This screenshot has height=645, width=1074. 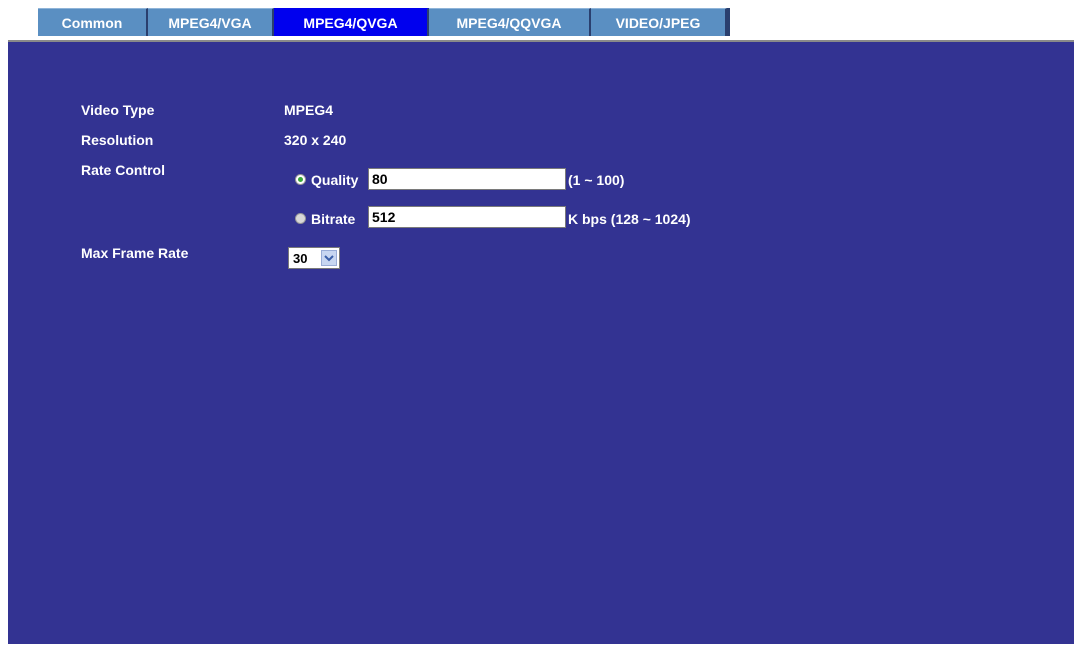 What do you see at coordinates (629, 219) in the screenshot?
I see `bitrate-range: K bps (128 ~ 1024)` at bounding box center [629, 219].